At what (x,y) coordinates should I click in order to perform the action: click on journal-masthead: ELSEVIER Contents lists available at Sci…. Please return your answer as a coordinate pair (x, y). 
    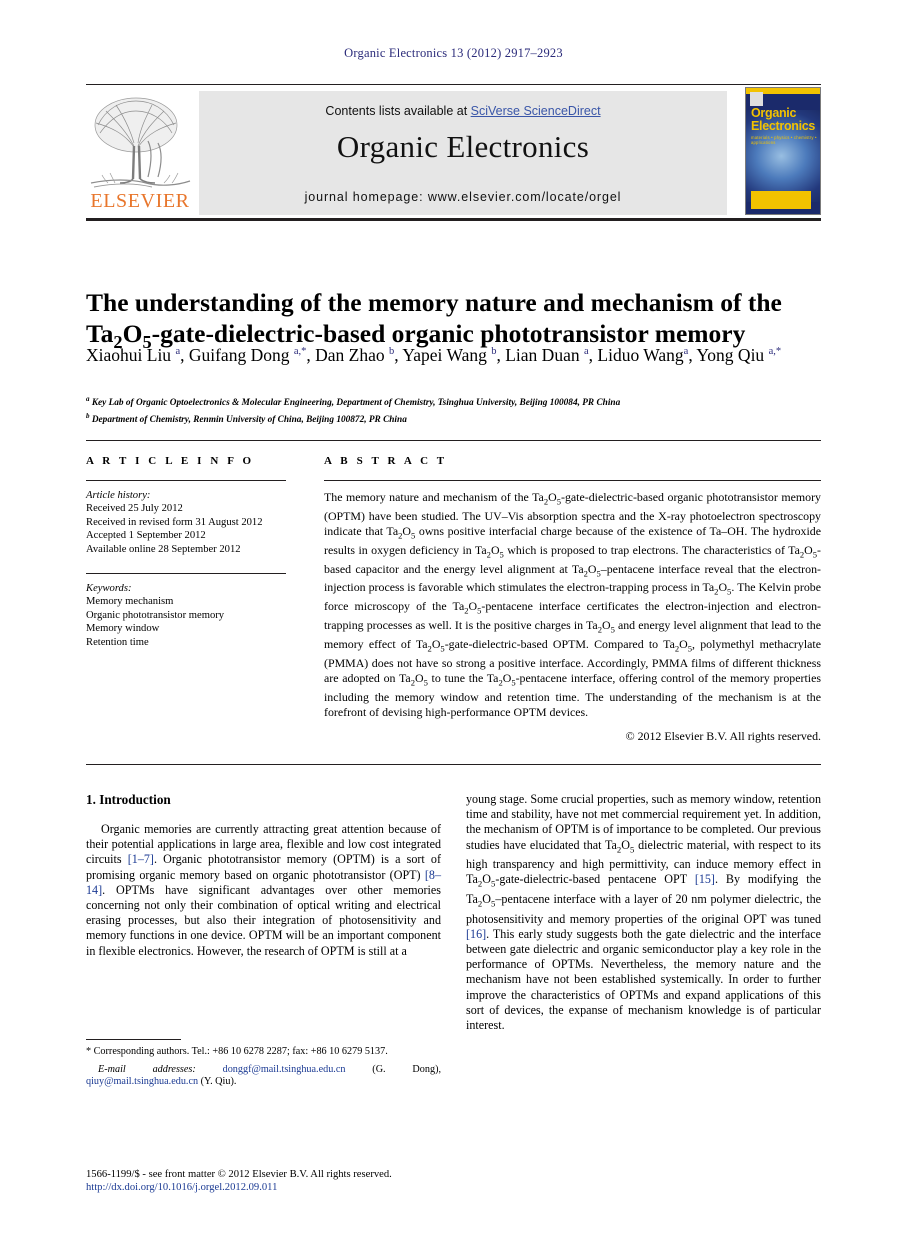
    Looking at the image, I should click on (453, 152).